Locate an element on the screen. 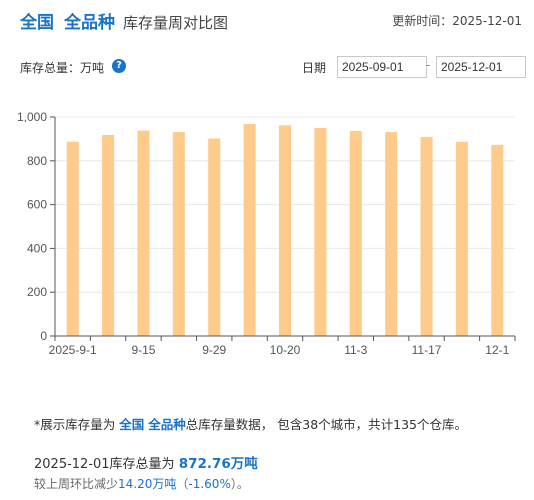 Image resolution: width=534 pixels, height=500 pixels. y-tick-label: 0 is located at coordinates (43, 336).